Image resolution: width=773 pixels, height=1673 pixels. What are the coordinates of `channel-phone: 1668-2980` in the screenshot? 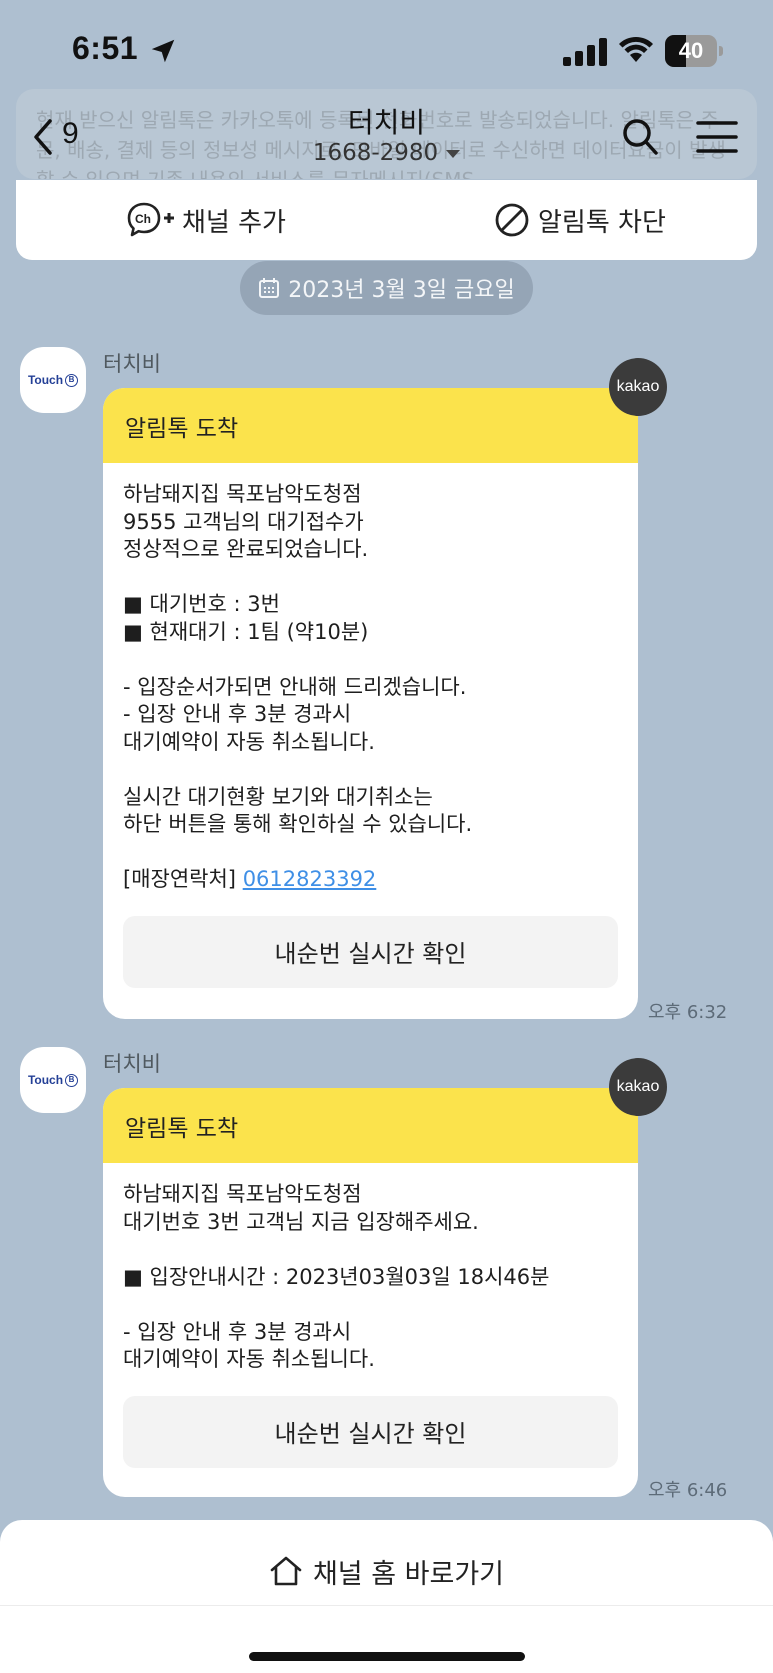 It's located at (375, 153).